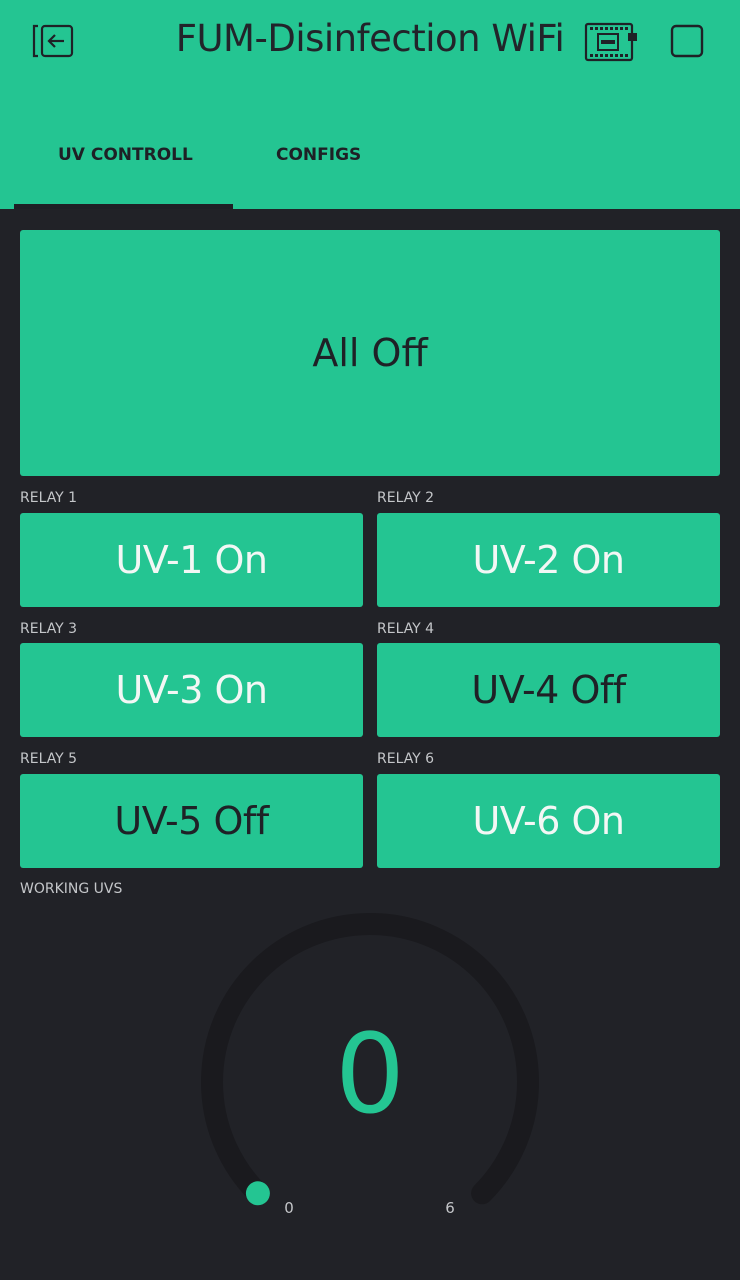  Describe the element at coordinates (450, 1208) in the screenshot. I see `gauge-max-label: 6` at that location.